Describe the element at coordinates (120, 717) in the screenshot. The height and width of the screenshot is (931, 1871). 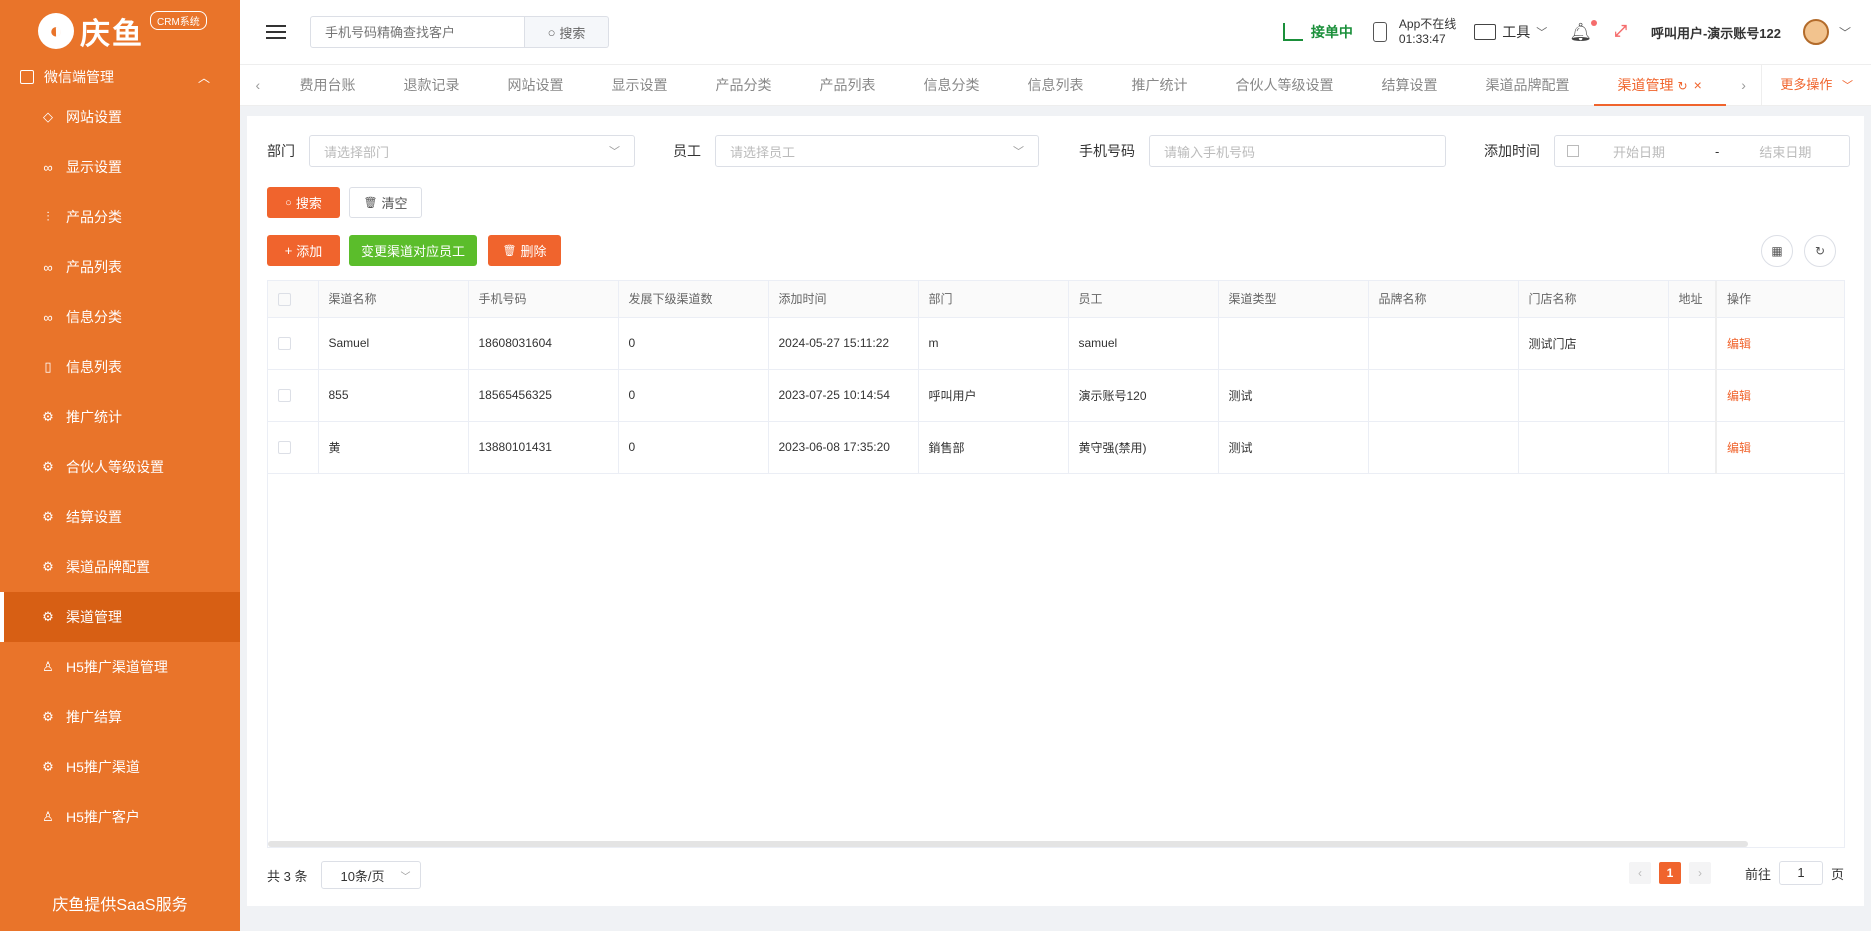
I see `sidebar-item: ⚙ 推广结算` at that location.